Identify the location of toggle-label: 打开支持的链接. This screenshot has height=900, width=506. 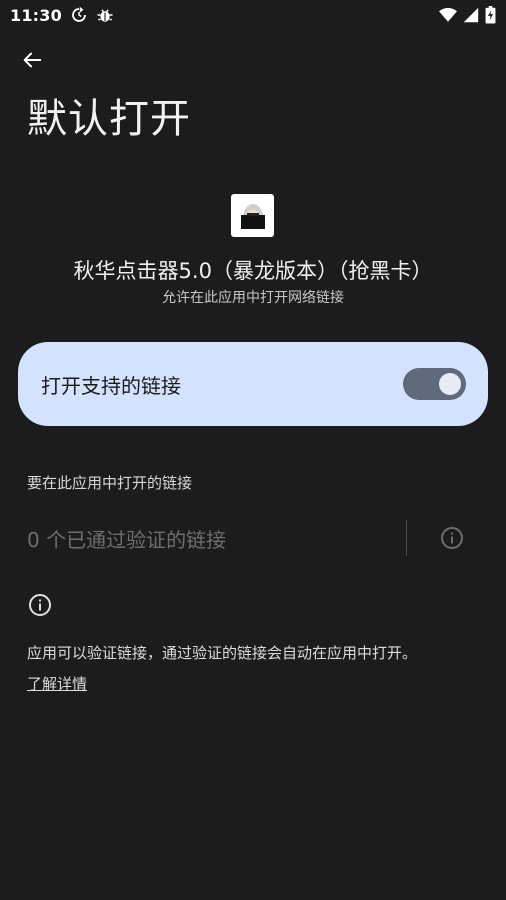
(111, 385).